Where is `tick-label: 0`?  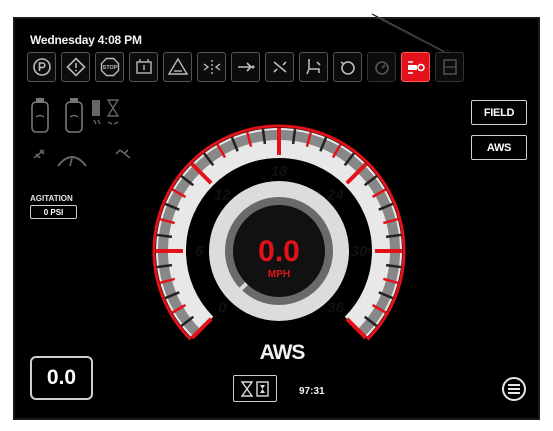 tick-label: 0 is located at coordinates (222, 308).